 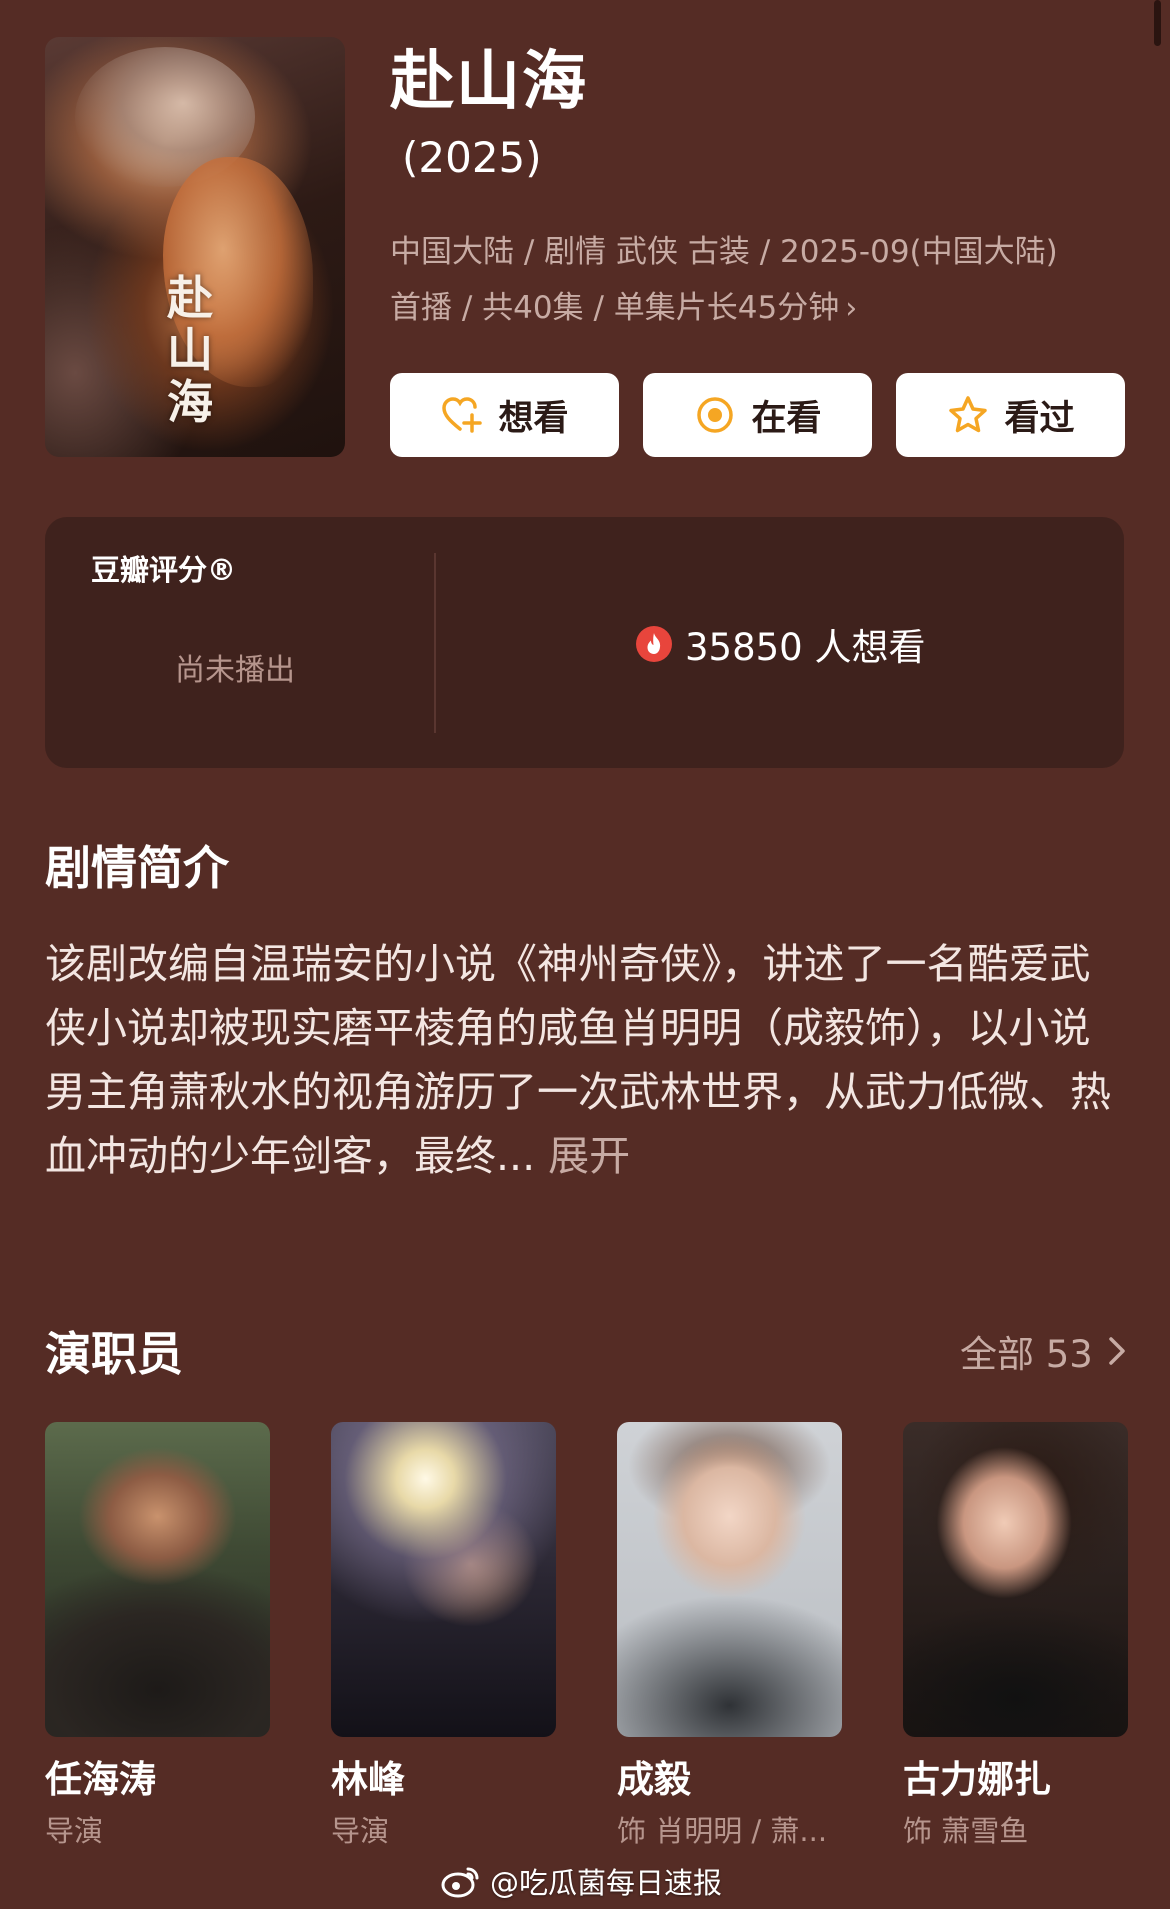 I want to click on cast-card: 古力娜扎 饰 萧雪鱼, so click(x=1015, y=1636).